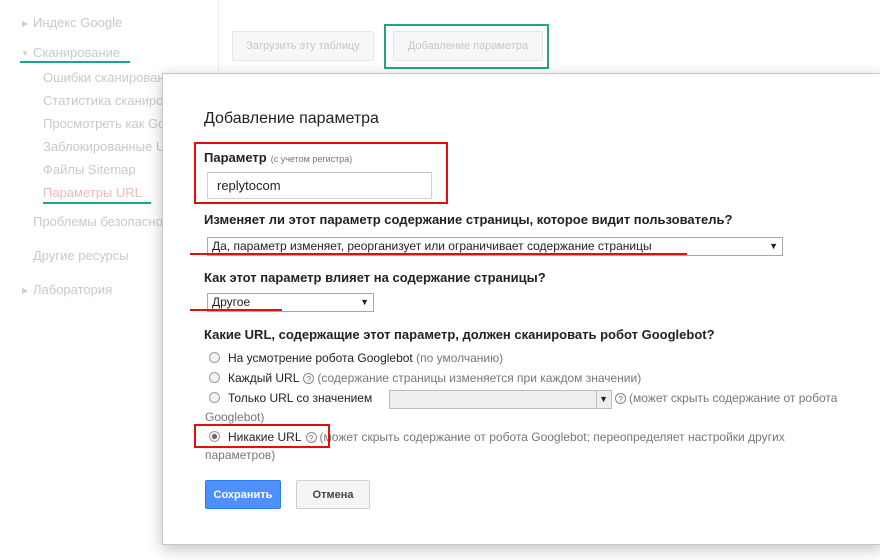 This screenshot has width=880, height=560. I want to click on cancel-button: Отмена, so click(333, 494).